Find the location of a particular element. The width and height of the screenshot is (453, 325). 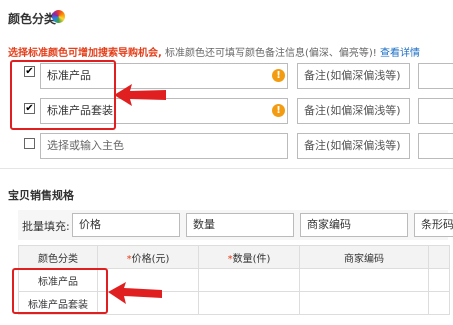

warning-icon-1: ! is located at coordinates (278, 75).